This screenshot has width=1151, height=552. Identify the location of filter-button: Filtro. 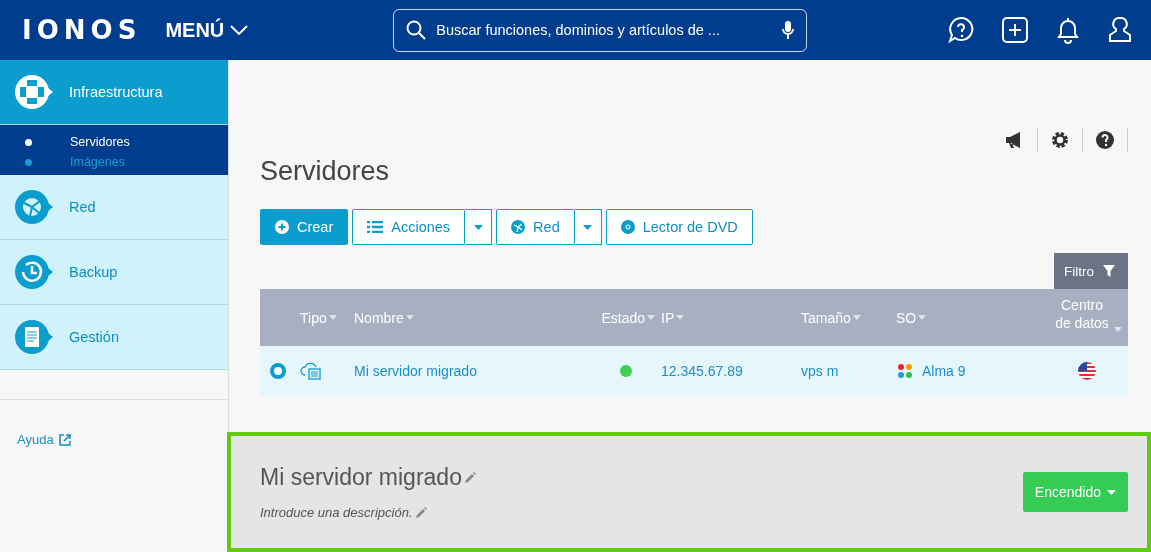
(1091, 271).